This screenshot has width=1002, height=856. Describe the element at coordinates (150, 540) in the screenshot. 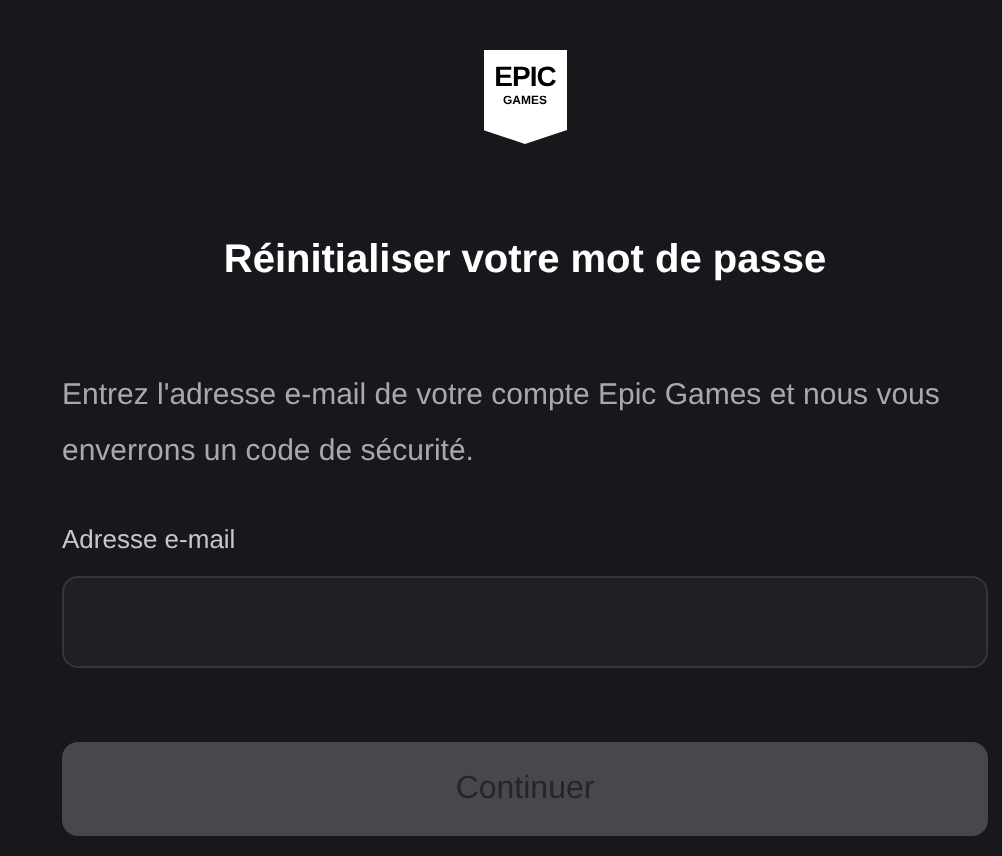

I see `field-label: Adresse e-mail` at that location.